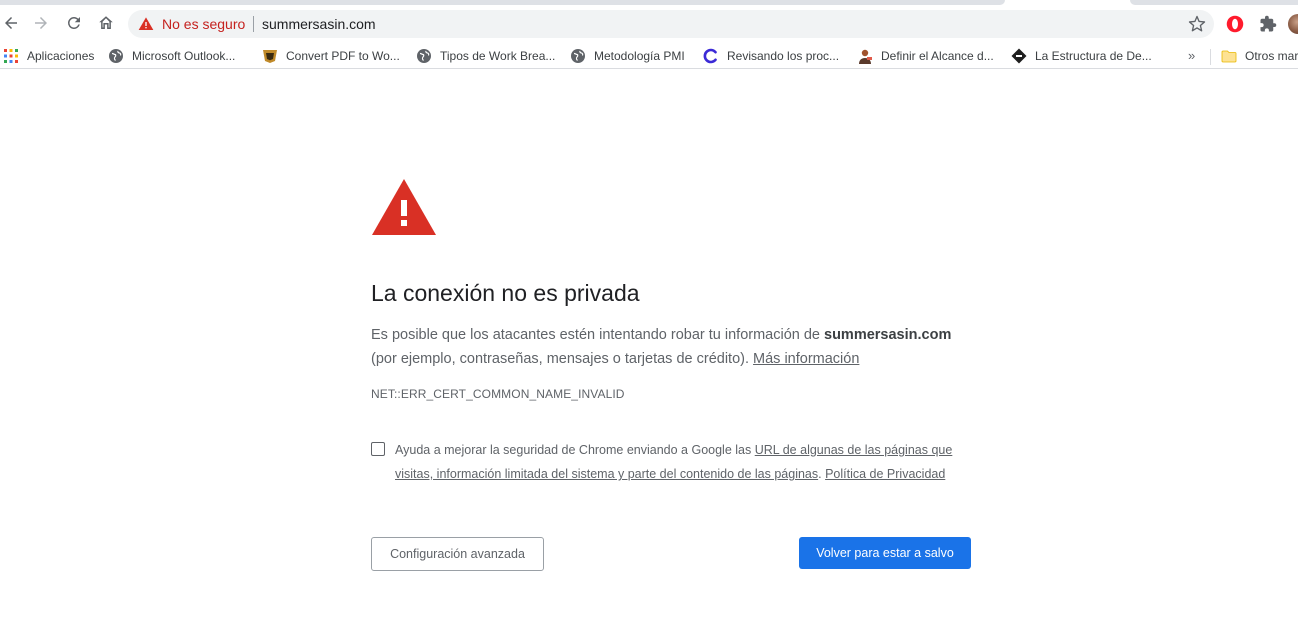 The width and height of the screenshot is (1298, 643). I want to click on tab-strip-bar, so click(502, 2).